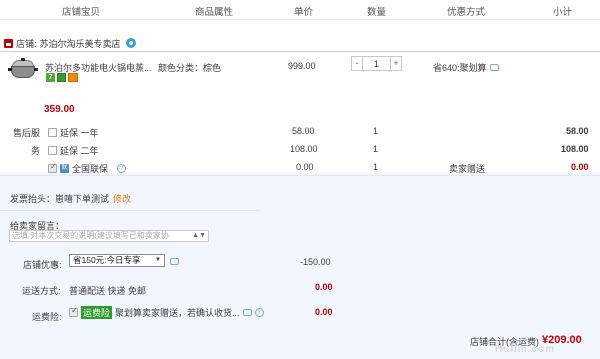  Describe the element at coordinates (580, 167) in the screenshot. I see `service-total-3: 0.00` at that location.